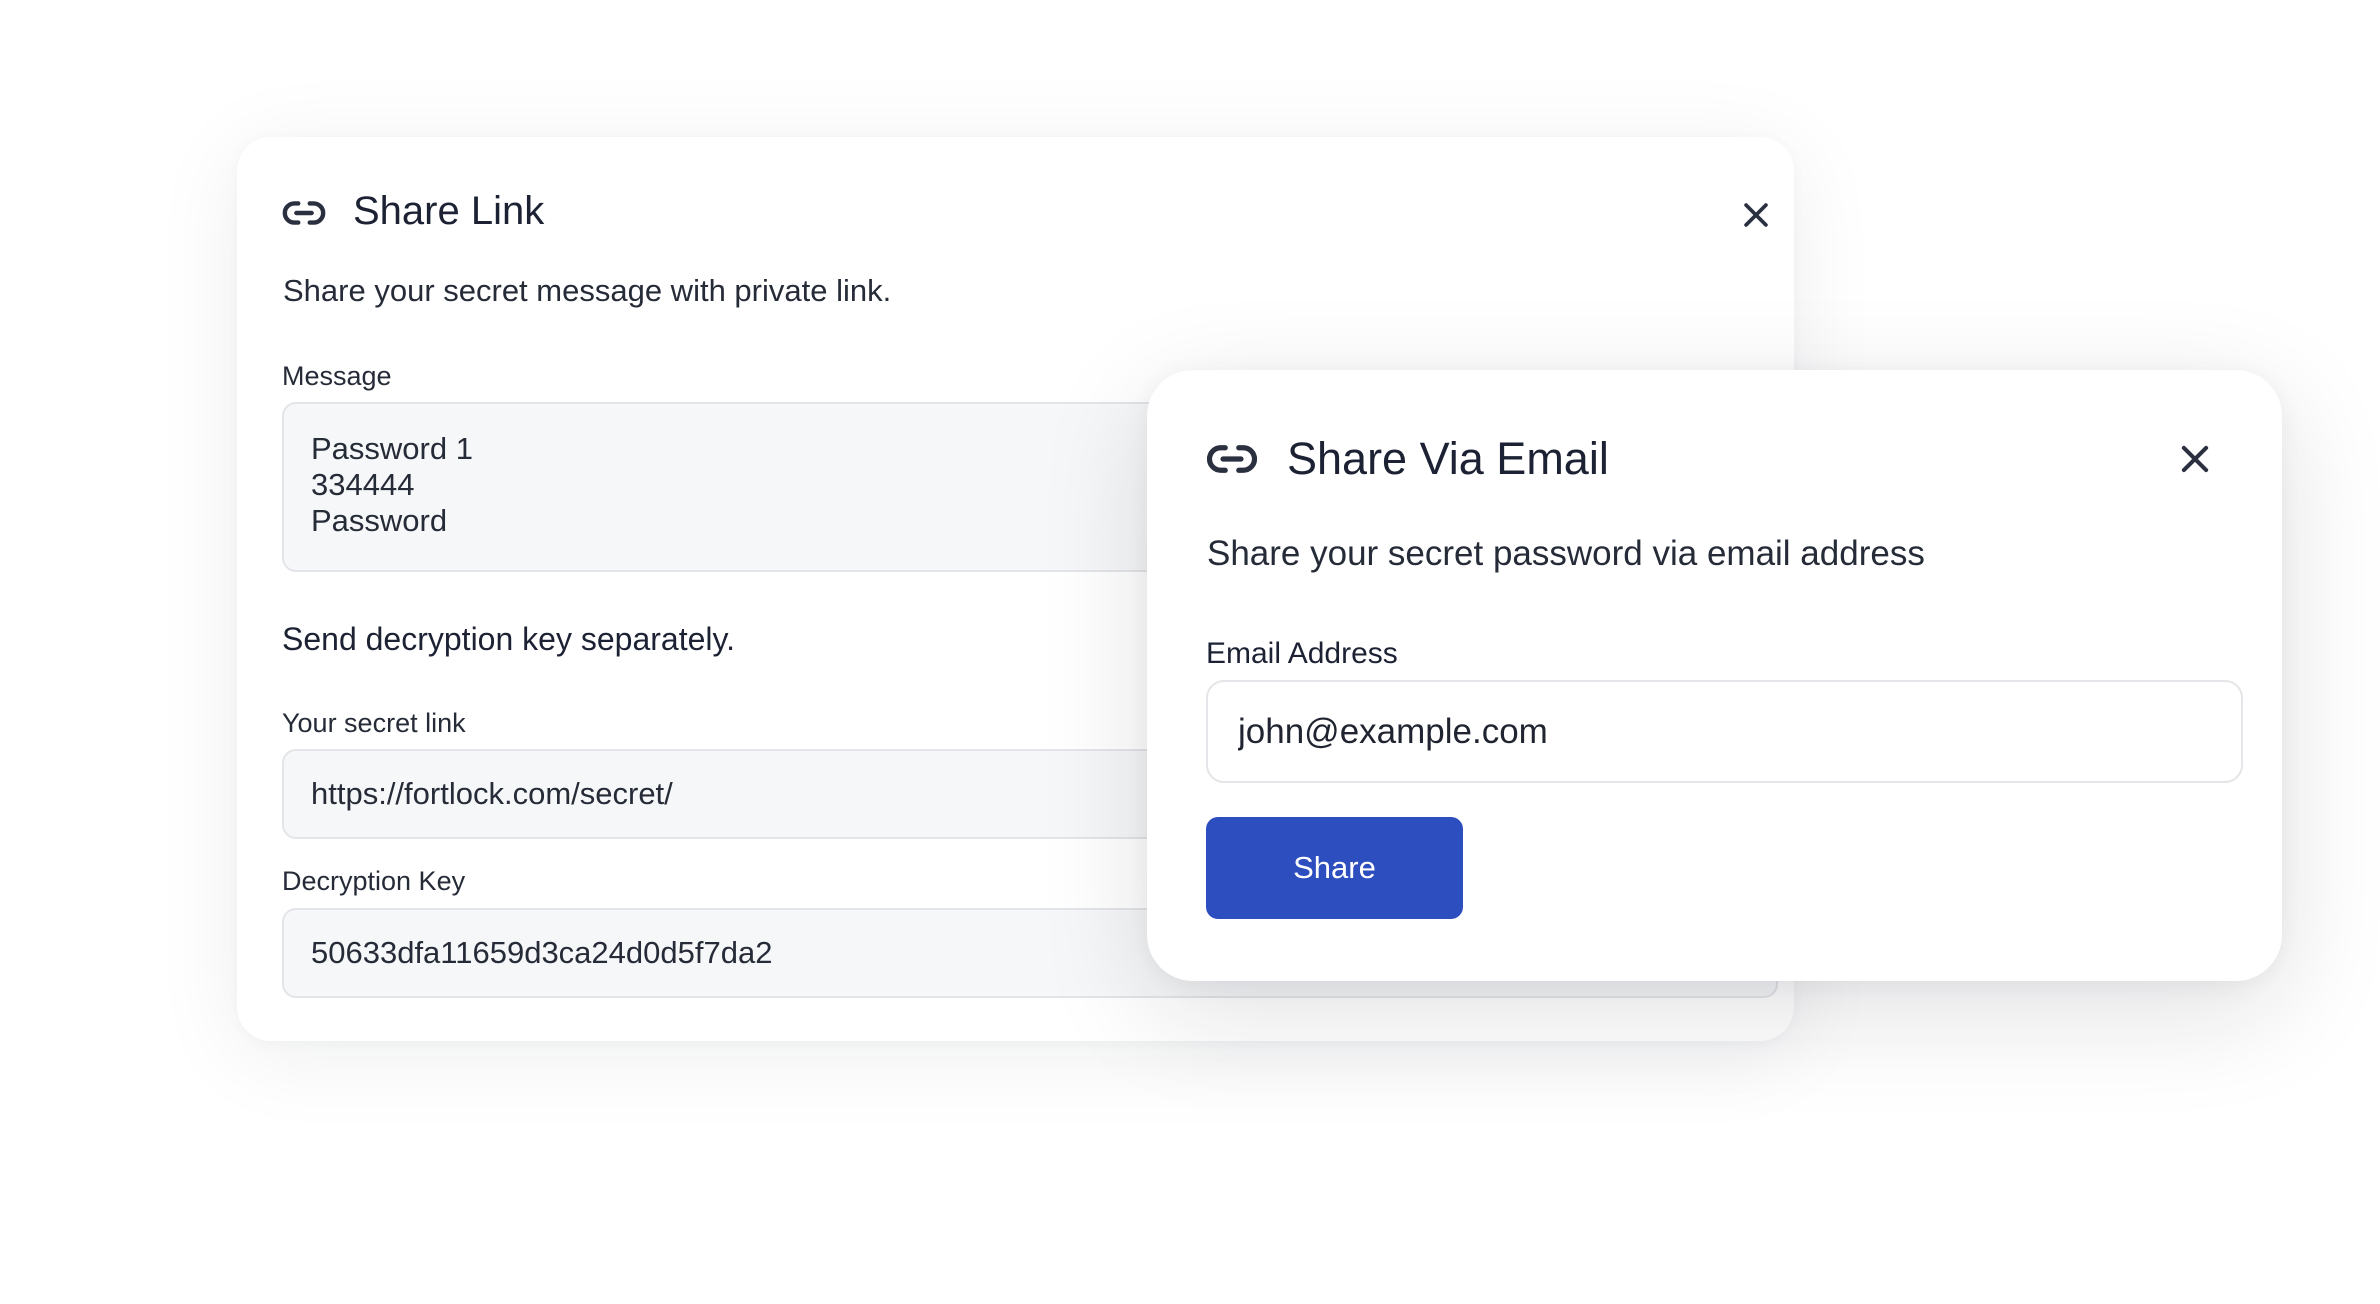 Image resolution: width=2380 pixels, height=1304 pixels. I want to click on decryption-key-value: 50633dfa11659d3ca24d0d5f7da2, so click(542, 952).